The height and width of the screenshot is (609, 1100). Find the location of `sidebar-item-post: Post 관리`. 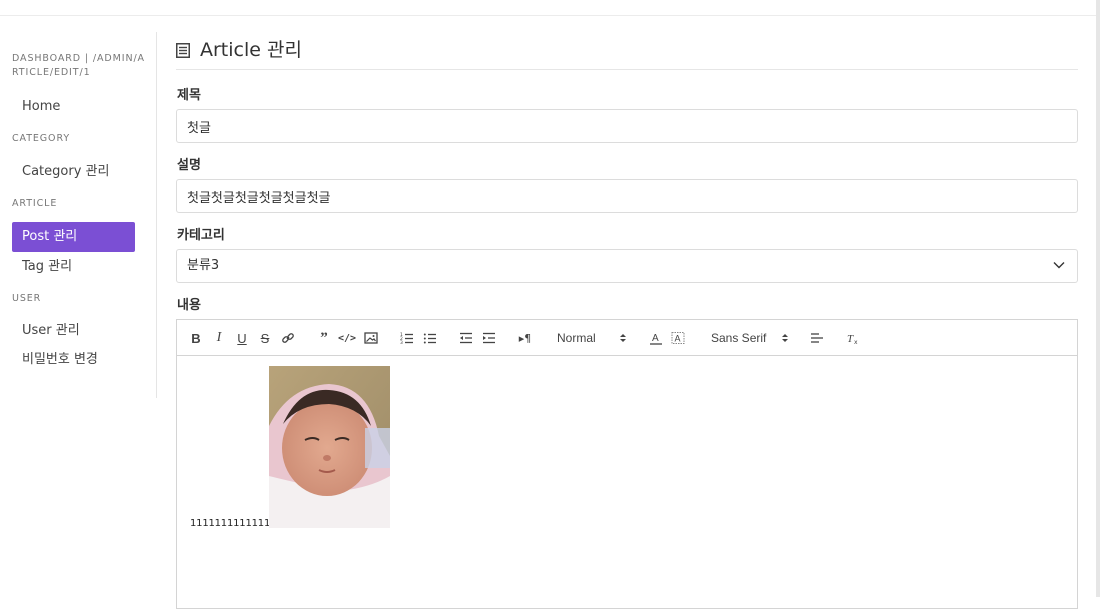

sidebar-item-post: Post 관리 is located at coordinates (73, 237).